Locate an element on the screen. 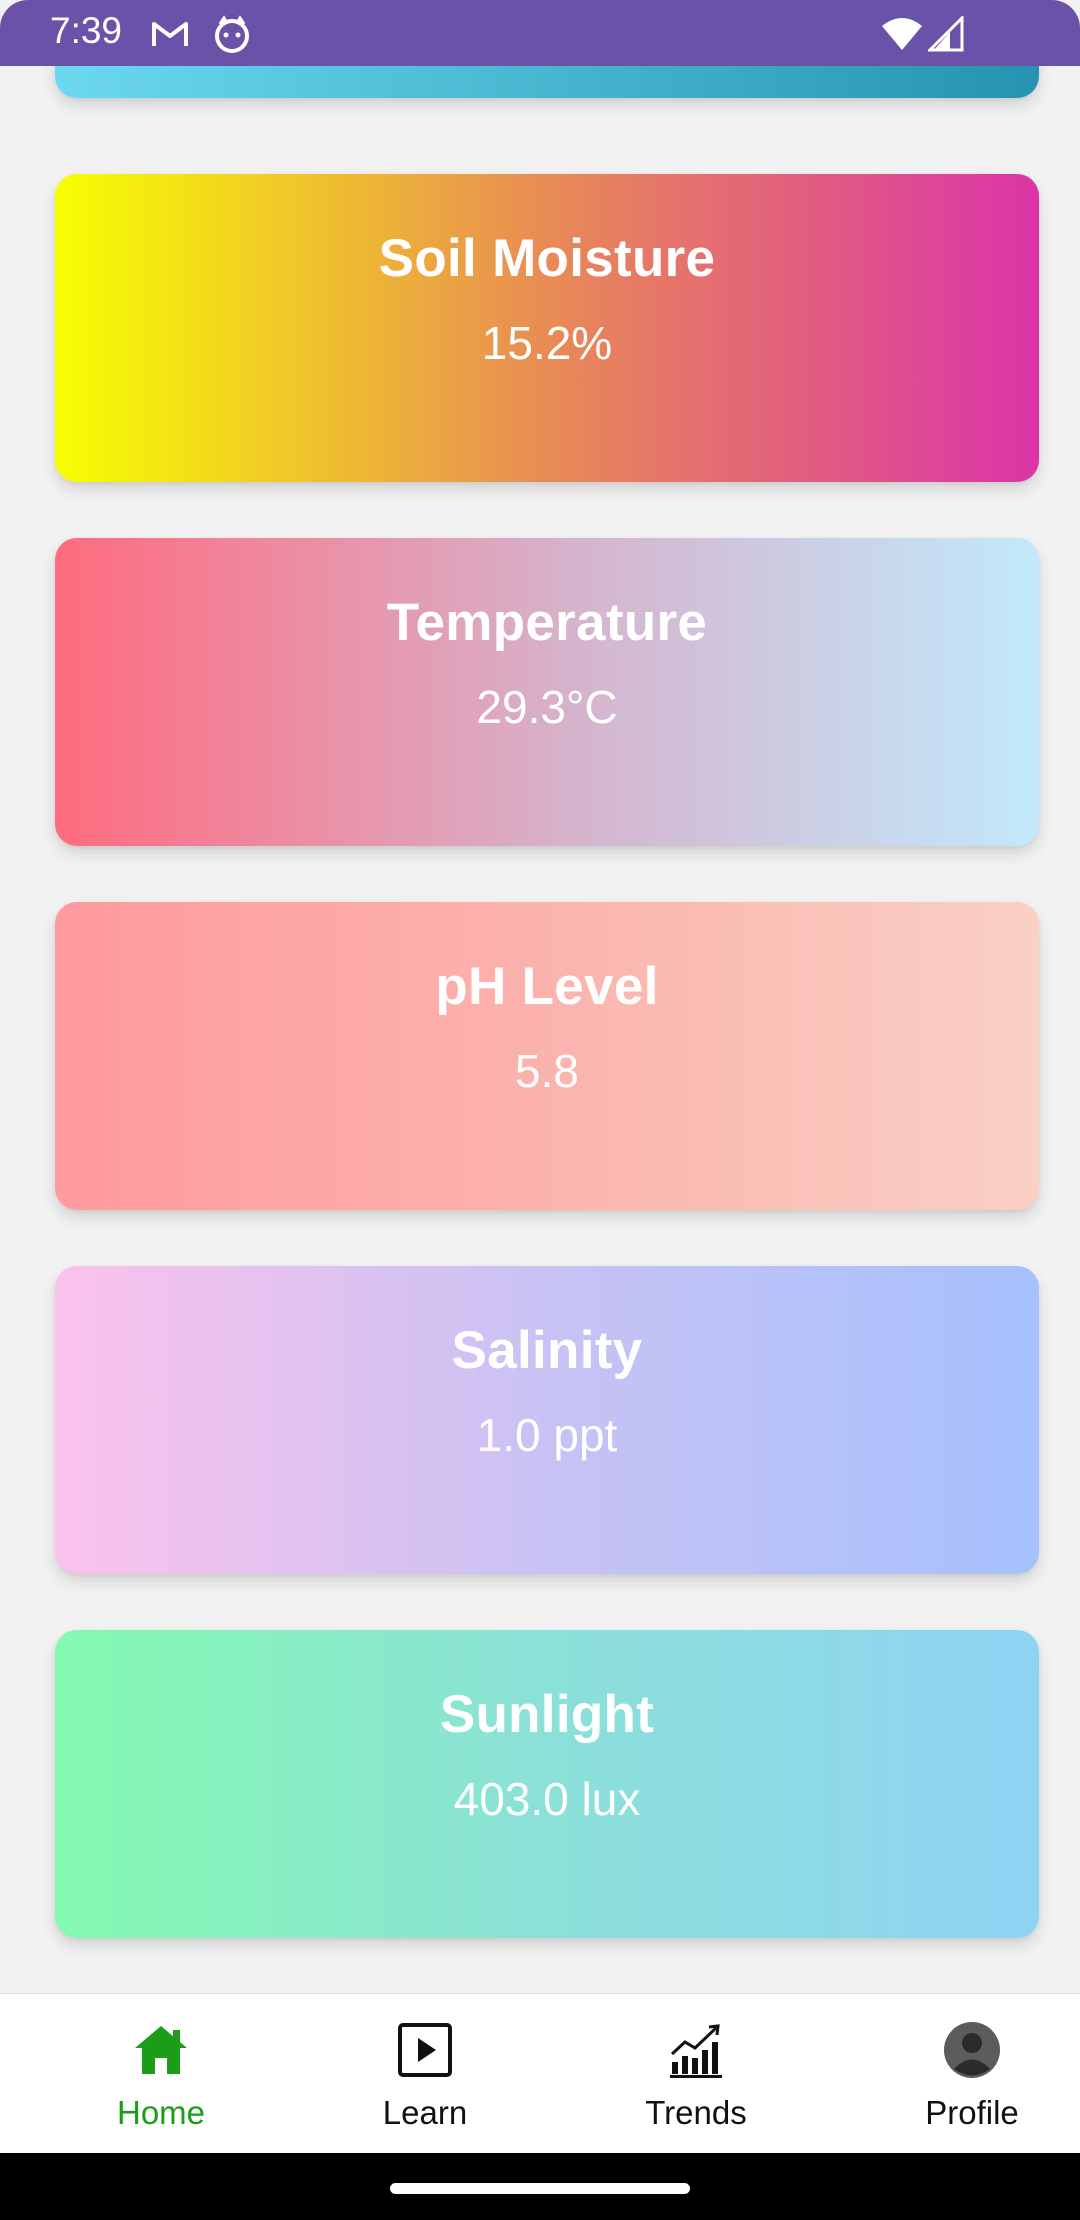 The image size is (1080, 2220). nav-label-profile: Profile is located at coordinates (972, 2112).